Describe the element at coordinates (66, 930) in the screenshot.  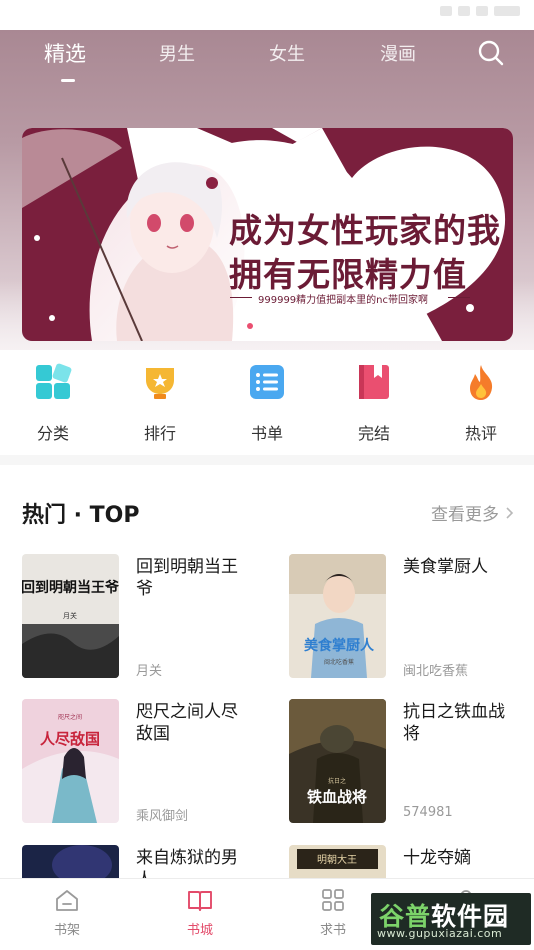
I see `nav-label: 书架` at that location.